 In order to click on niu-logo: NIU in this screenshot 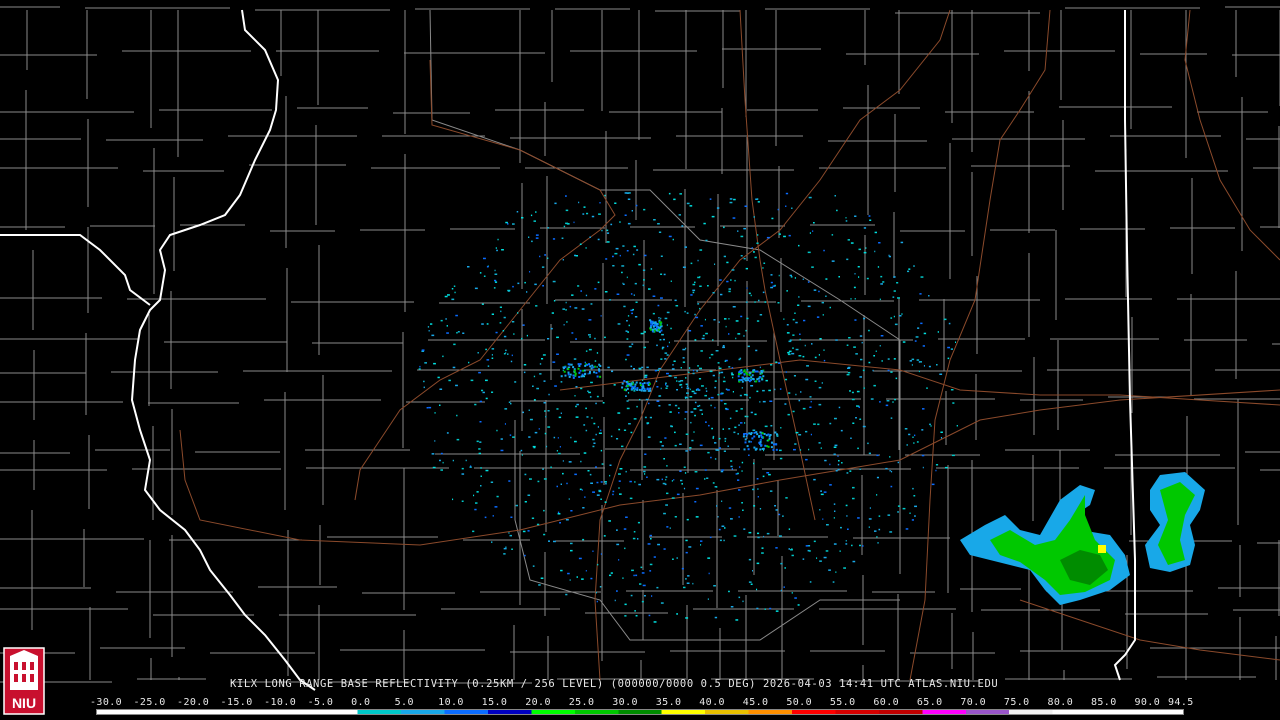, I will do `click(24, 681)`.